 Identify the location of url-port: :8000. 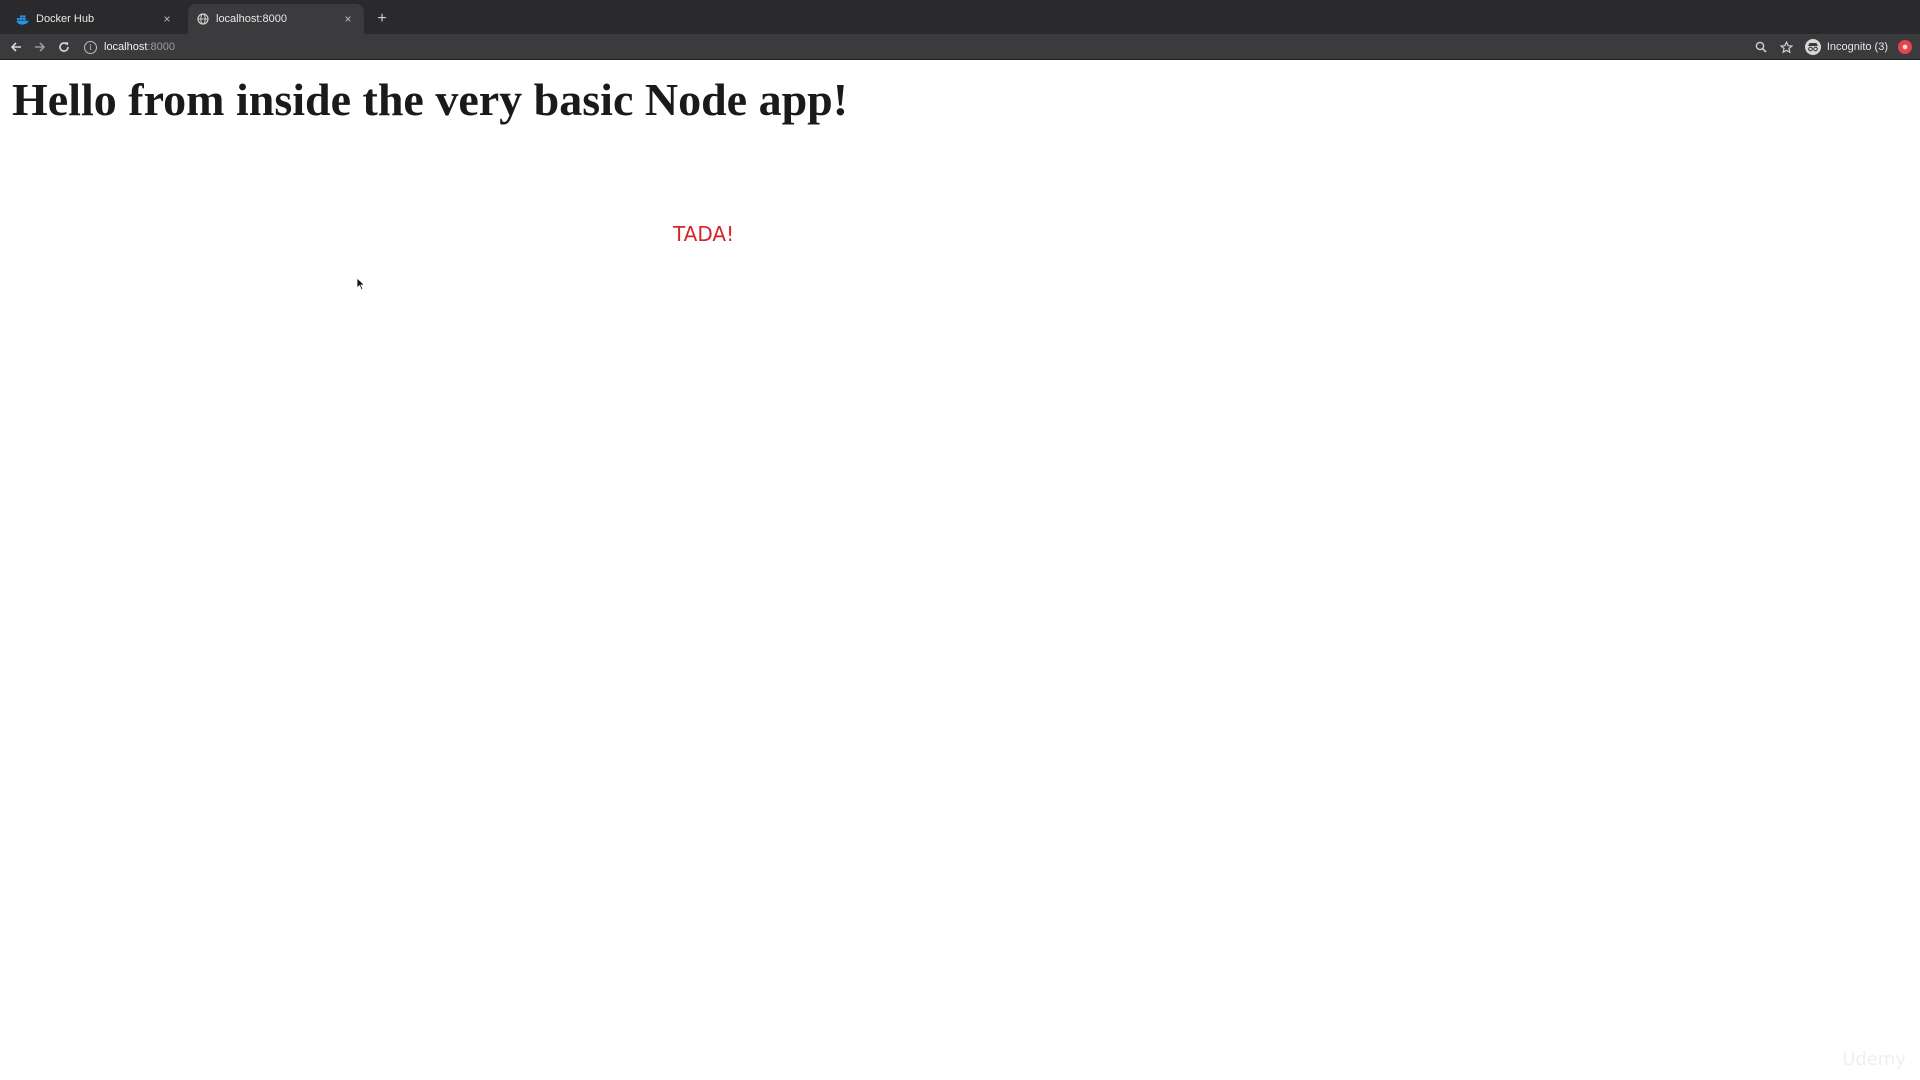
(161, 47).